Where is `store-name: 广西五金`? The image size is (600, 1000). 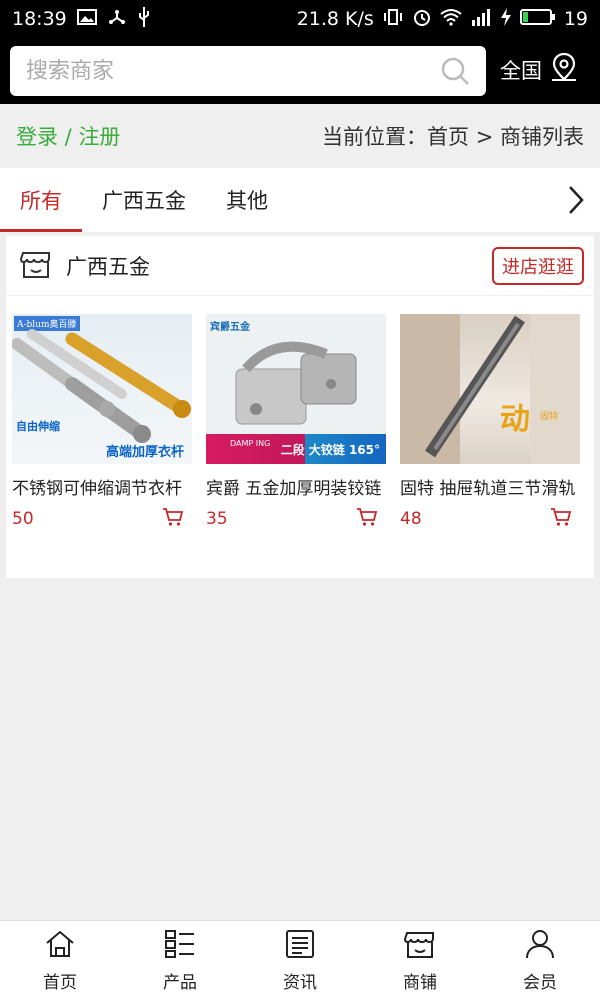 store-name: 广西五金 is located at coordinates (108, 266).